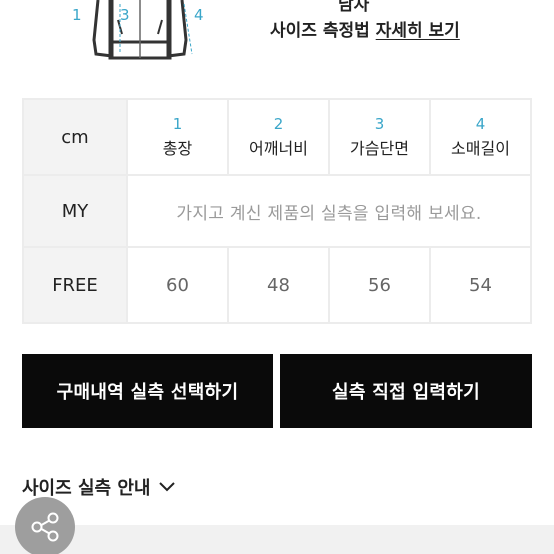 This screenshot has height=554, width=554. Describe the element at coordinates (77, 15) in the screenshot. I see `measure-number-1: 1` at that location.